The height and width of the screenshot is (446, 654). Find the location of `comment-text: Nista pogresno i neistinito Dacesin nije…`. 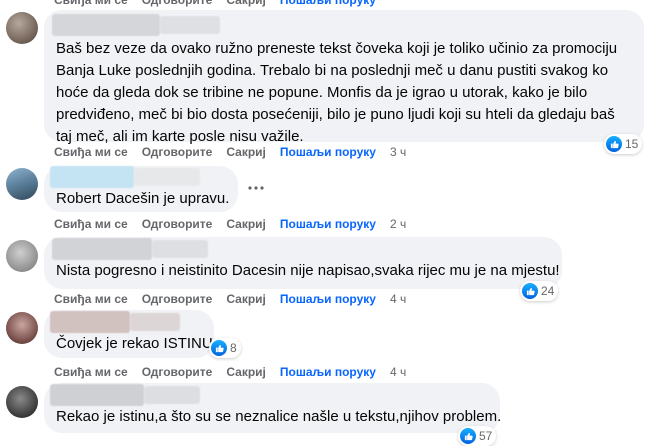

comment-text: Nista pogresno i neistinito Dacesin nije… is located at coordinates (308, 270).